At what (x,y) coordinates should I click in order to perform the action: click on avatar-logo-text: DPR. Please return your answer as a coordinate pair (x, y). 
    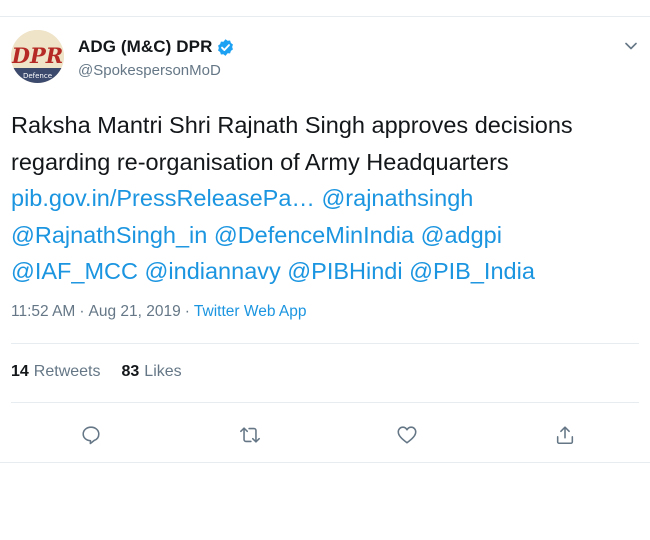
    Looking at the image, I should click on (37, 55).